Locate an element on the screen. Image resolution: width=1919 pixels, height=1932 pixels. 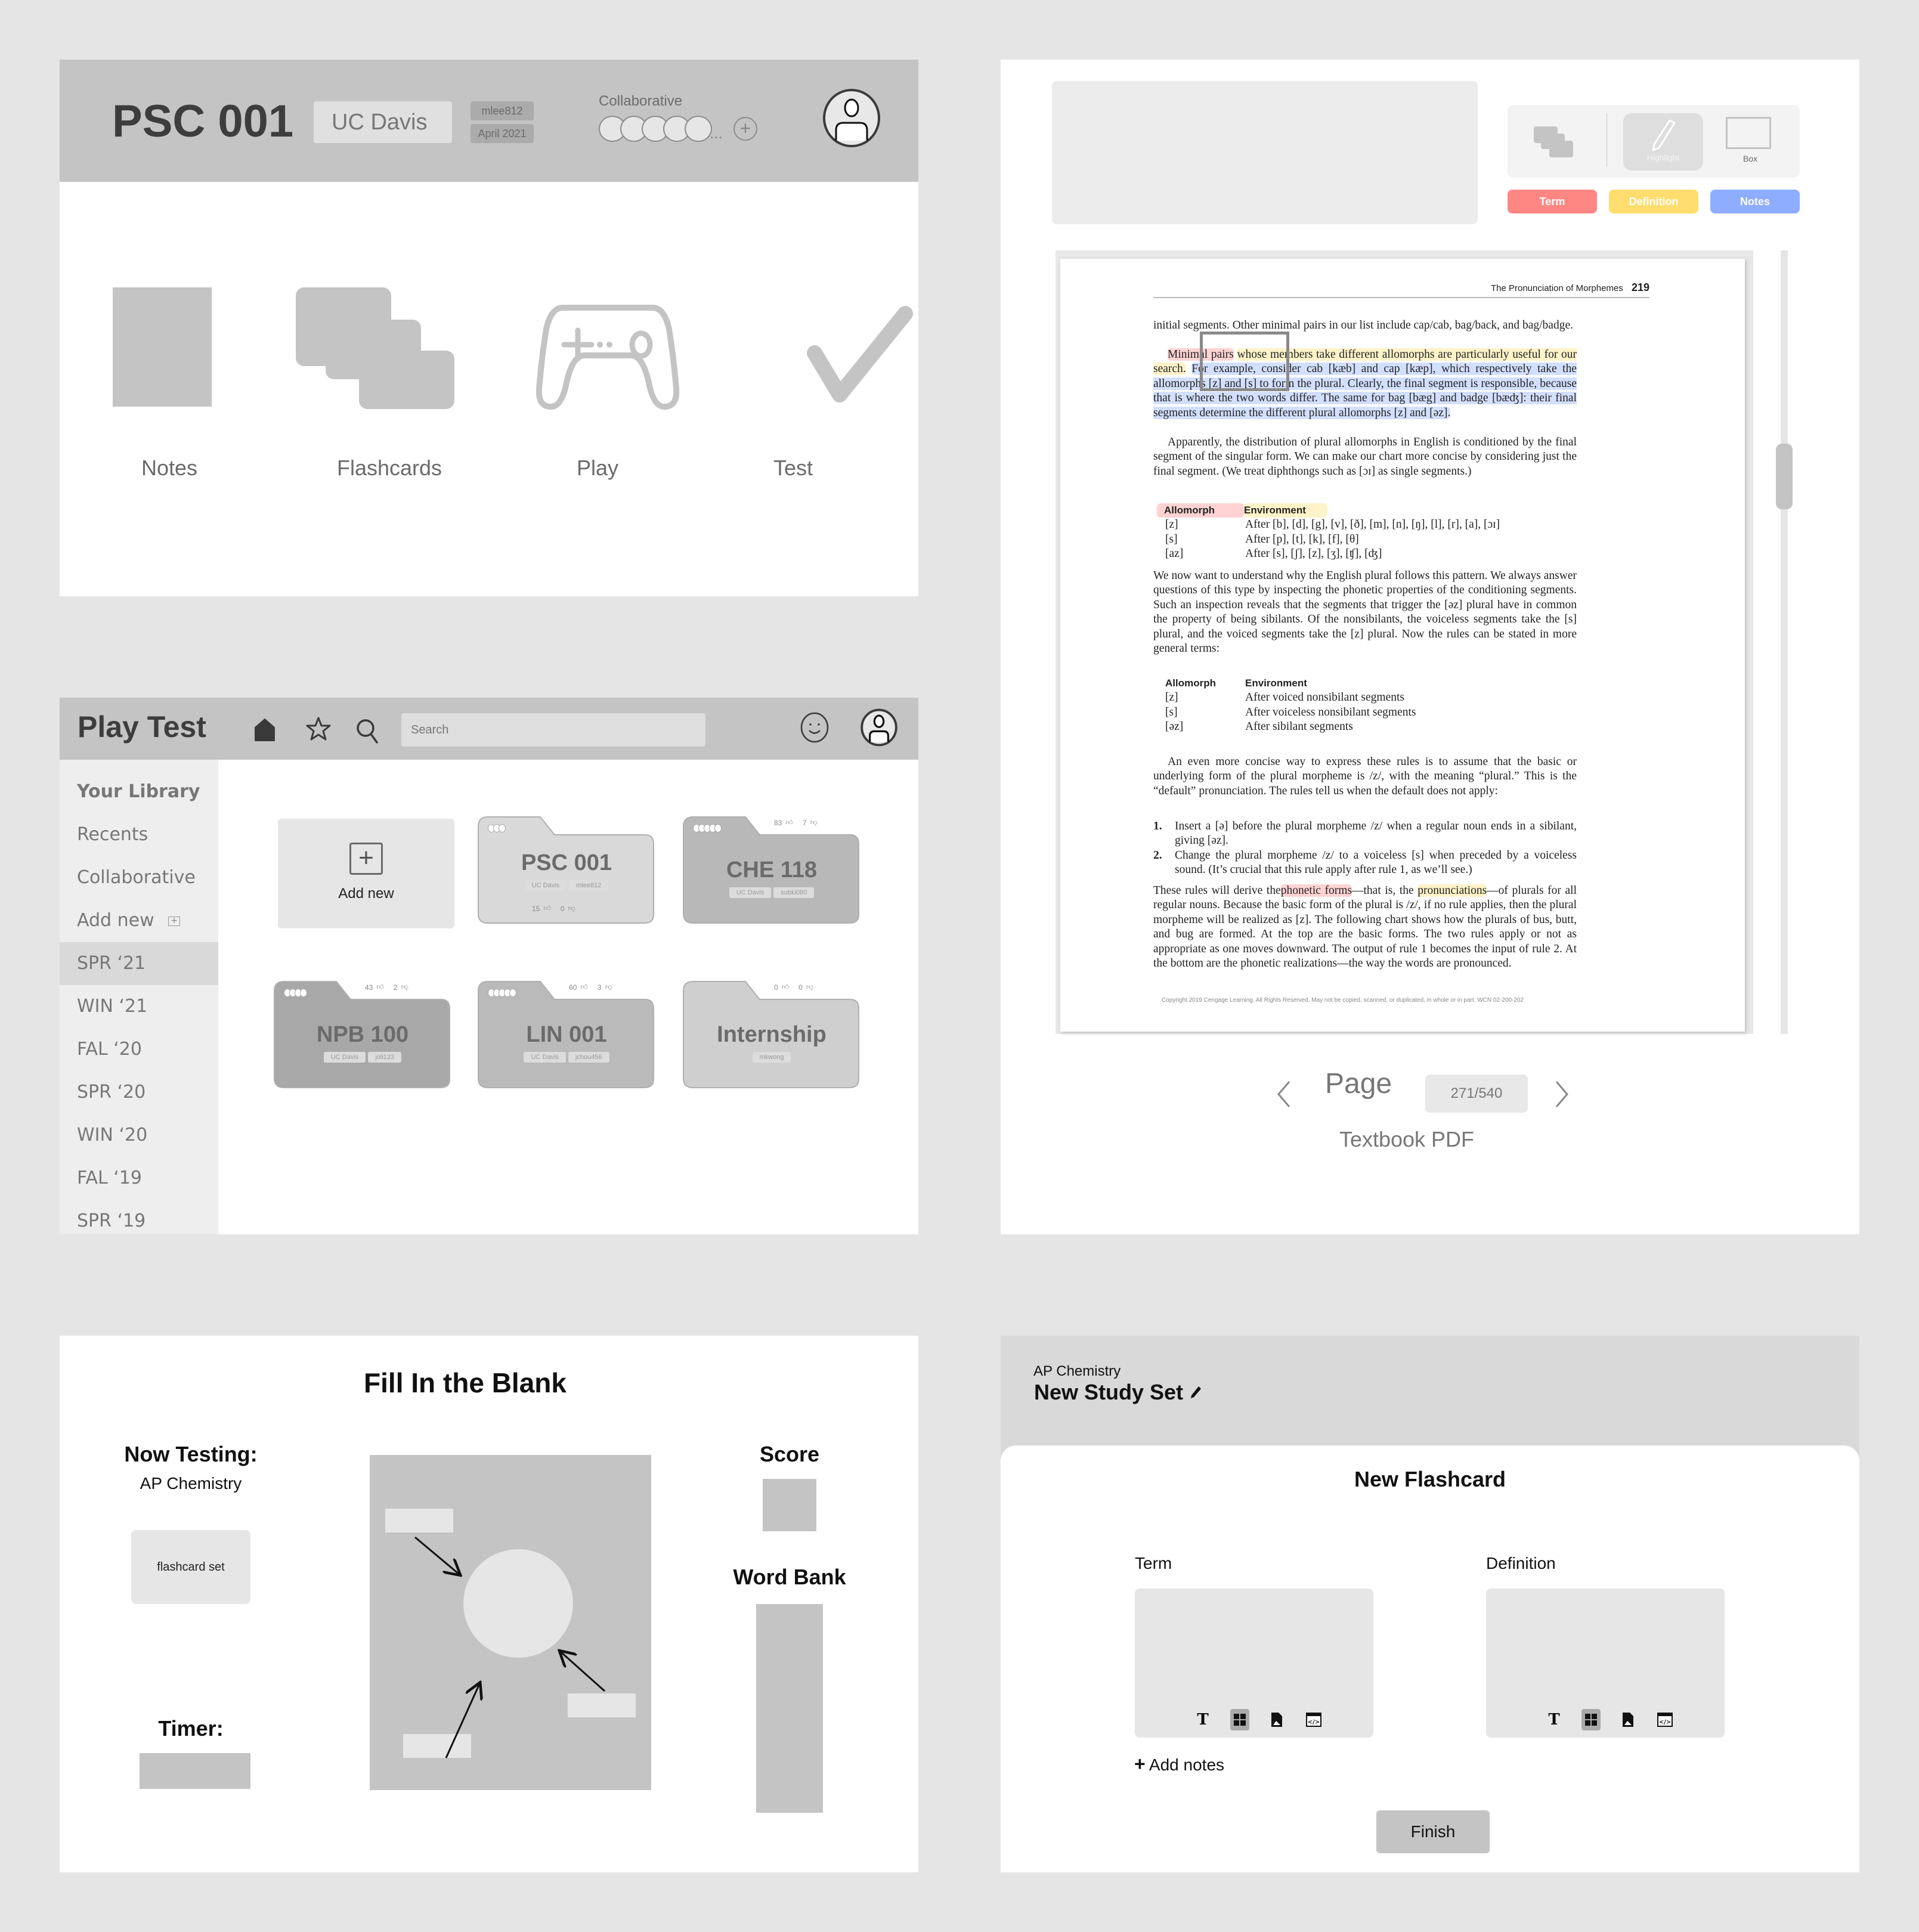
box-tool-icon is located at coordinates (1748, 133).